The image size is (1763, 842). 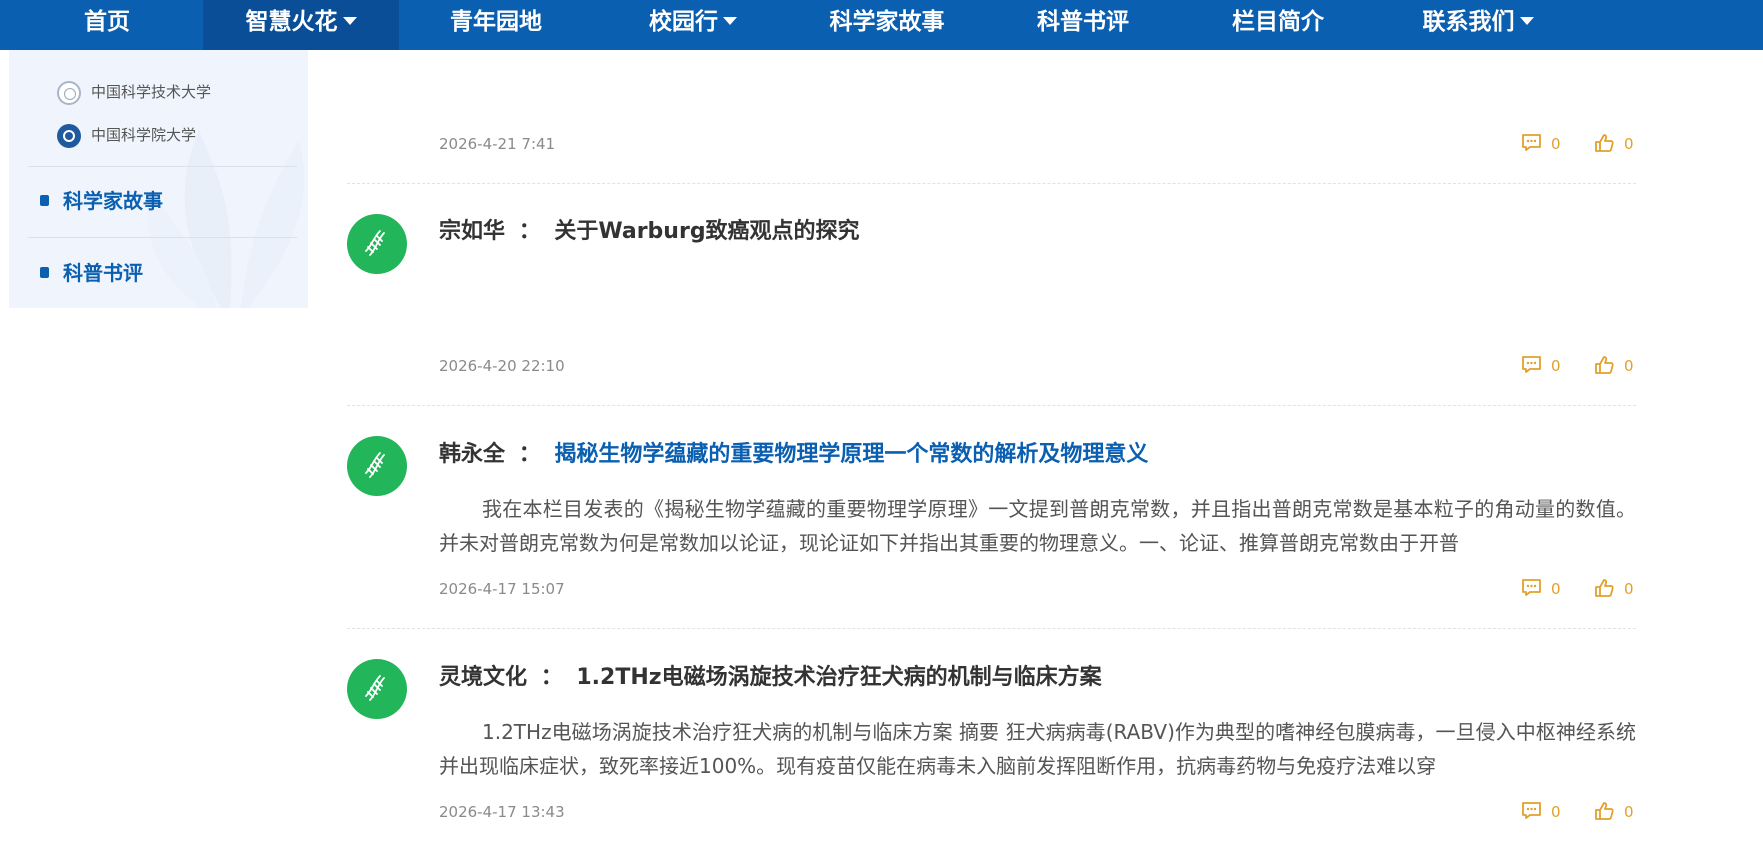 I want to click on post-date: 2026-4-17 13:43, so click(x=502, y=812).